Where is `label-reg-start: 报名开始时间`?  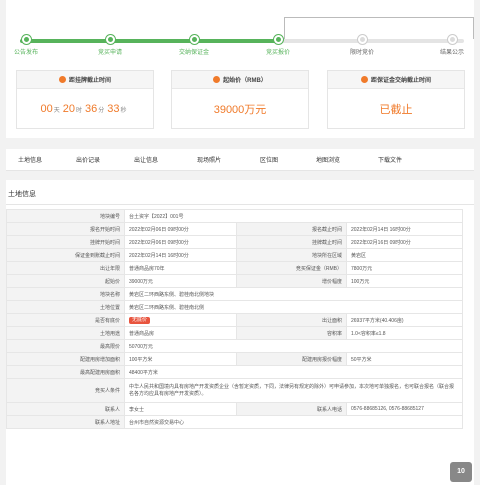
label-reg-start: 报名开始时间 is located at coordinates (65, 229).